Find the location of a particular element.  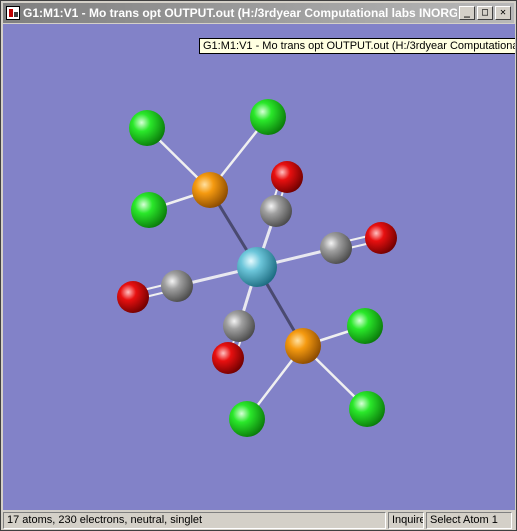

atom-c-bottom is located at coordinates (239, 326).